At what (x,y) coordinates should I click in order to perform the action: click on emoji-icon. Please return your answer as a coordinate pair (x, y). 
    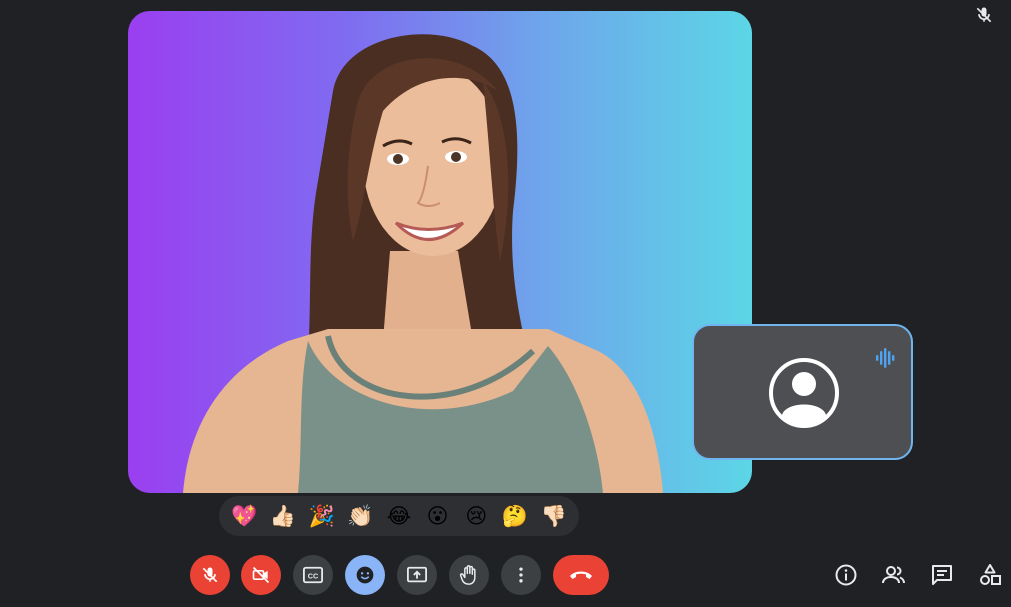
    Looking at the image, I should click on (365, 575).